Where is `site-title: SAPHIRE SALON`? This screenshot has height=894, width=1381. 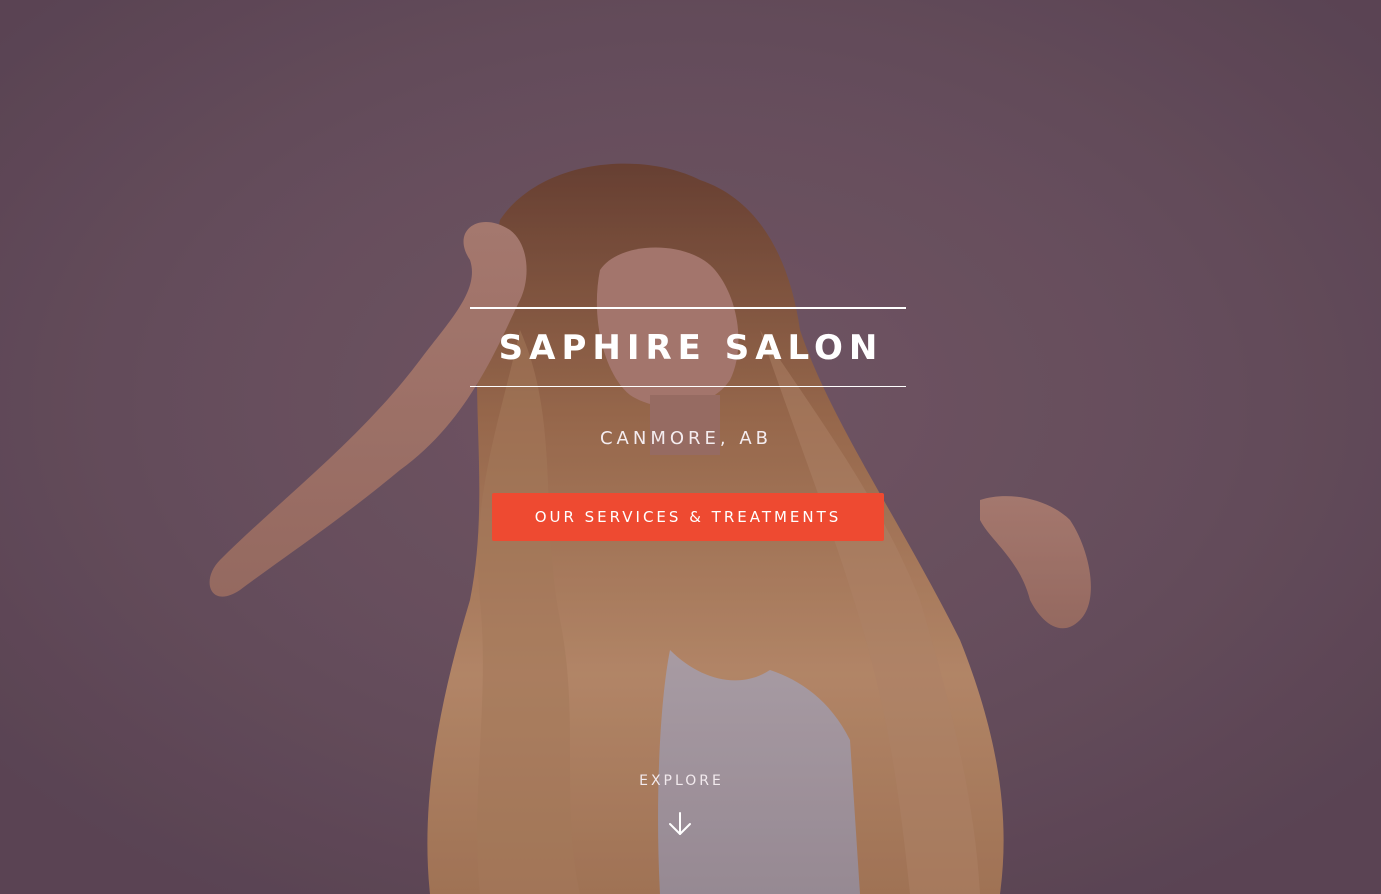 site-title: SAPHIRE SALON is located at coordinates (691, 347).